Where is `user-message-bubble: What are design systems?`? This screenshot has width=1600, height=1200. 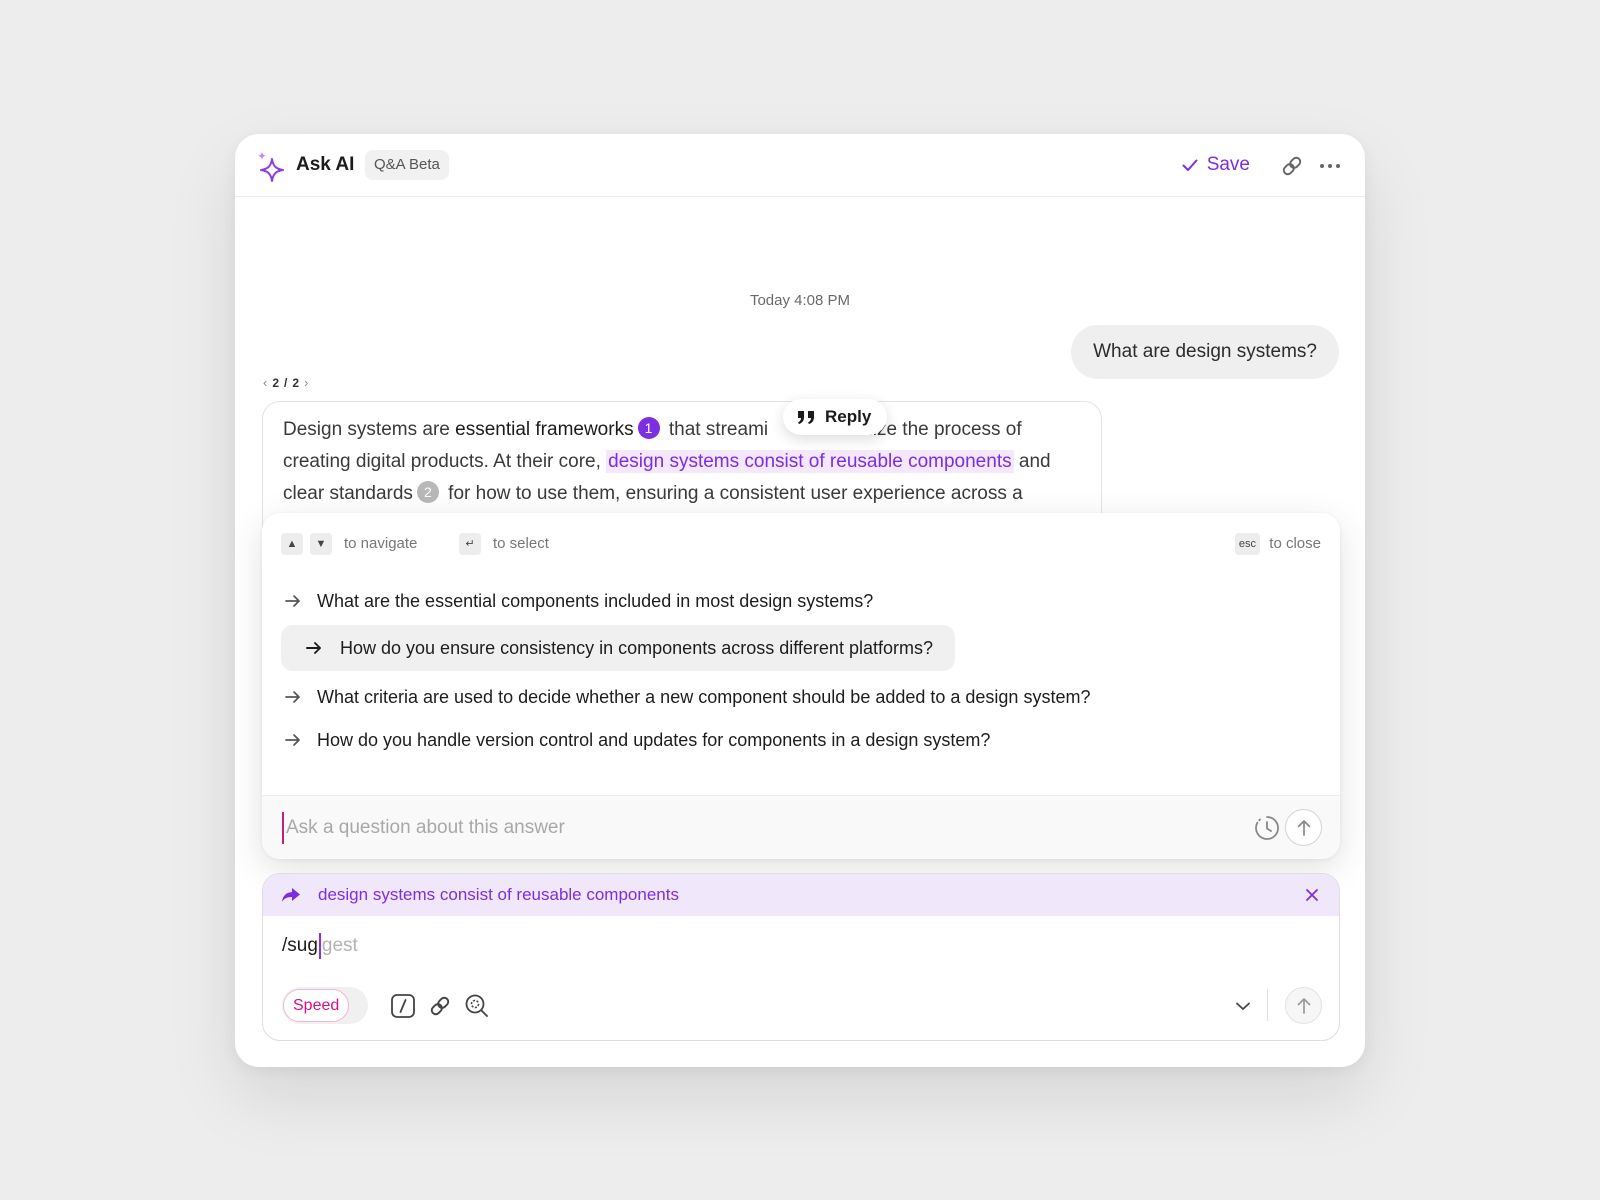 user-message-bubble: What are design systems? is located at coordinates (1205, 352).